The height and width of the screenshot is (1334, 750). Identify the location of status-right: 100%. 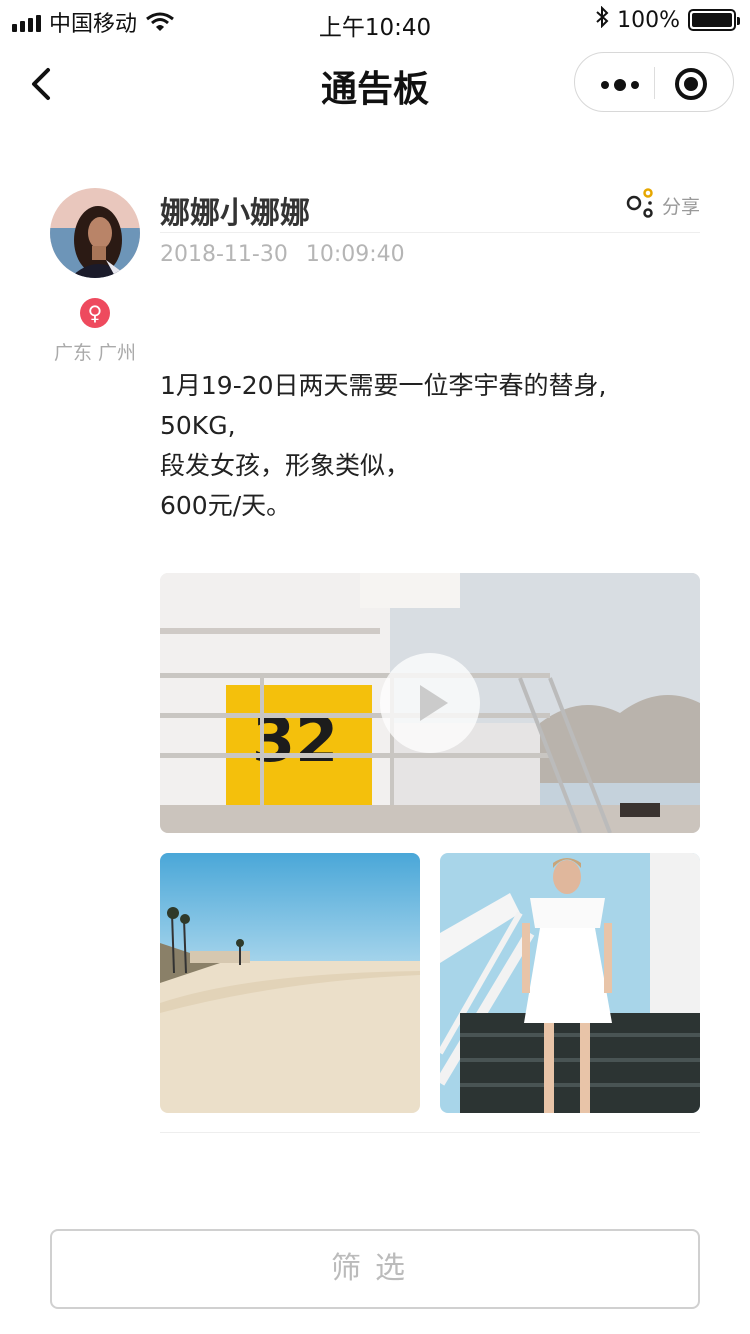
(667, 19).